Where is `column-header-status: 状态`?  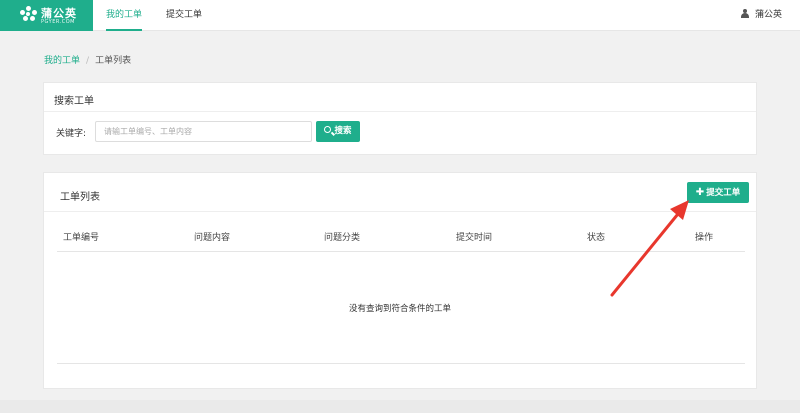 column-header-status: 状态 is located at coordinates (596, 236).